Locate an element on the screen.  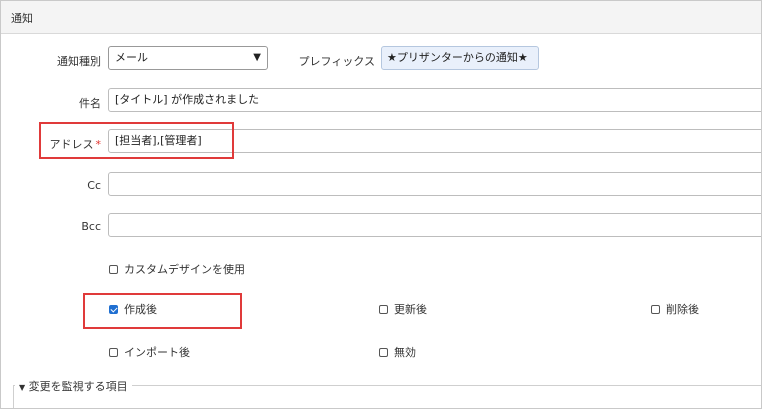
monitor-section-toggle: ▼ 変更を監視する項目 is located at coordinates (73, 386).